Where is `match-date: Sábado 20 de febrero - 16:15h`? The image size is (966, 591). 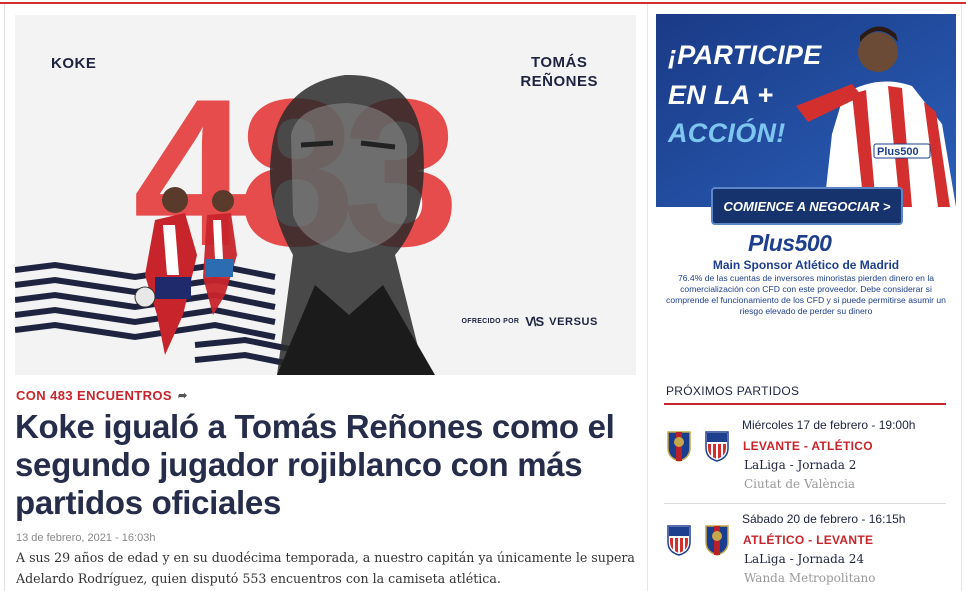 match-date: Sábado 20 de febrero - 16:15h is located at coordinates (824, 519).